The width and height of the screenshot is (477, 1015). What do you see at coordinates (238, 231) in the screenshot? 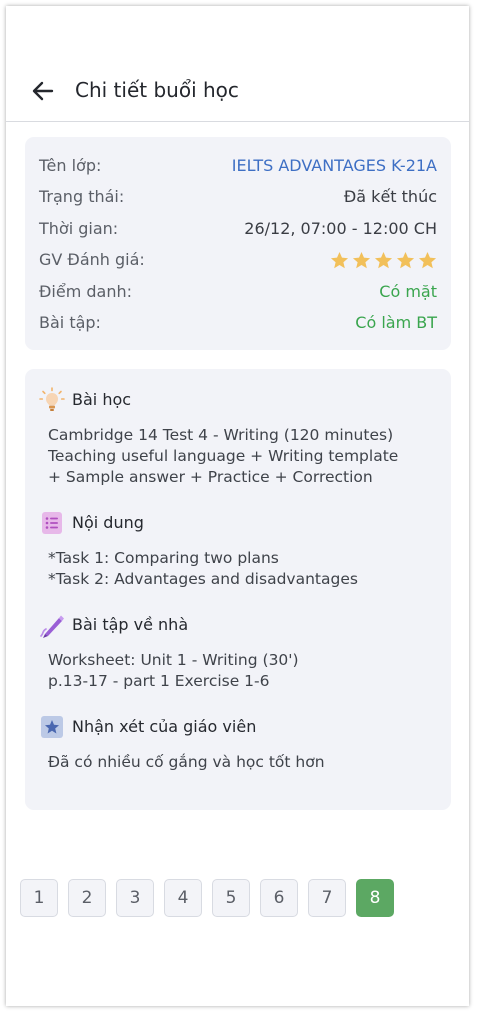
I see `time-row: Thời gian: 26/12, 07:00 - 12:00 CH` at bounding box center [238, 231].